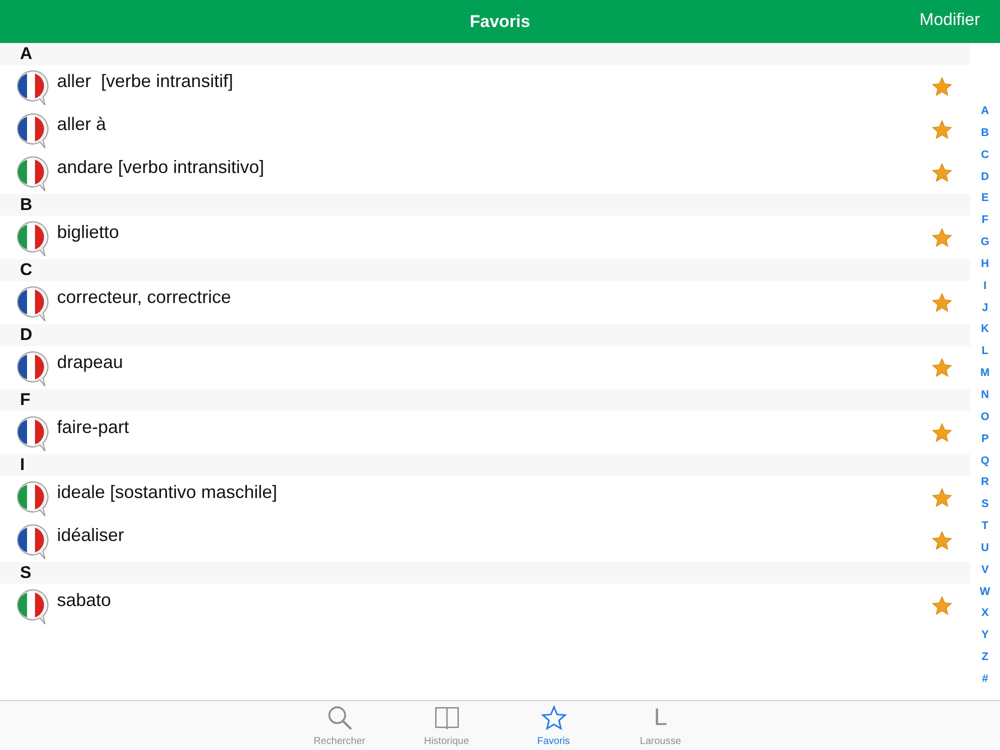 The image size is (1000, 750). Describe the element at coordinates (985, 329) in the screenshot. I see `index-letter: K` at that location.